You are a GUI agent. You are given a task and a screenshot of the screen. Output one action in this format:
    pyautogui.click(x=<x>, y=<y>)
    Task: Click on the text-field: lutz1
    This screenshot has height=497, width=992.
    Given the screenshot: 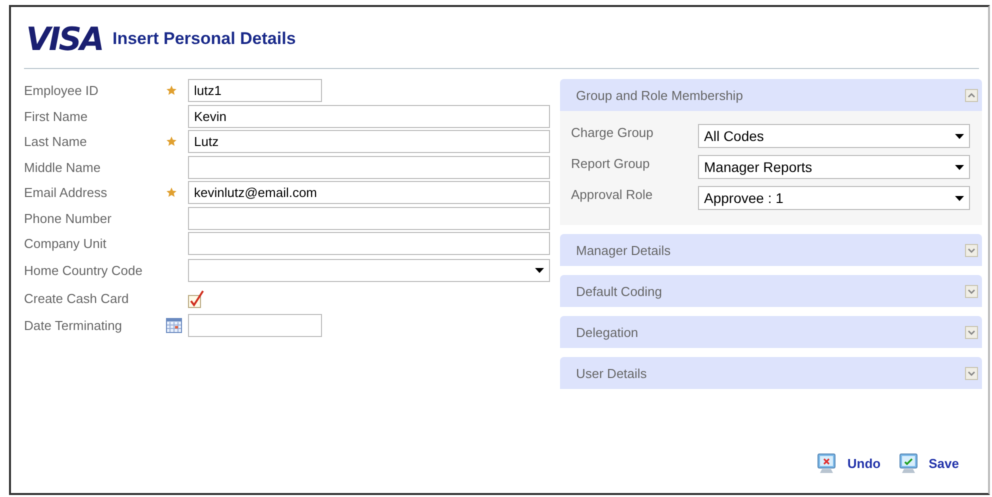 What is the action you would take?
    pyautogui.click(x=255, y=90)
    